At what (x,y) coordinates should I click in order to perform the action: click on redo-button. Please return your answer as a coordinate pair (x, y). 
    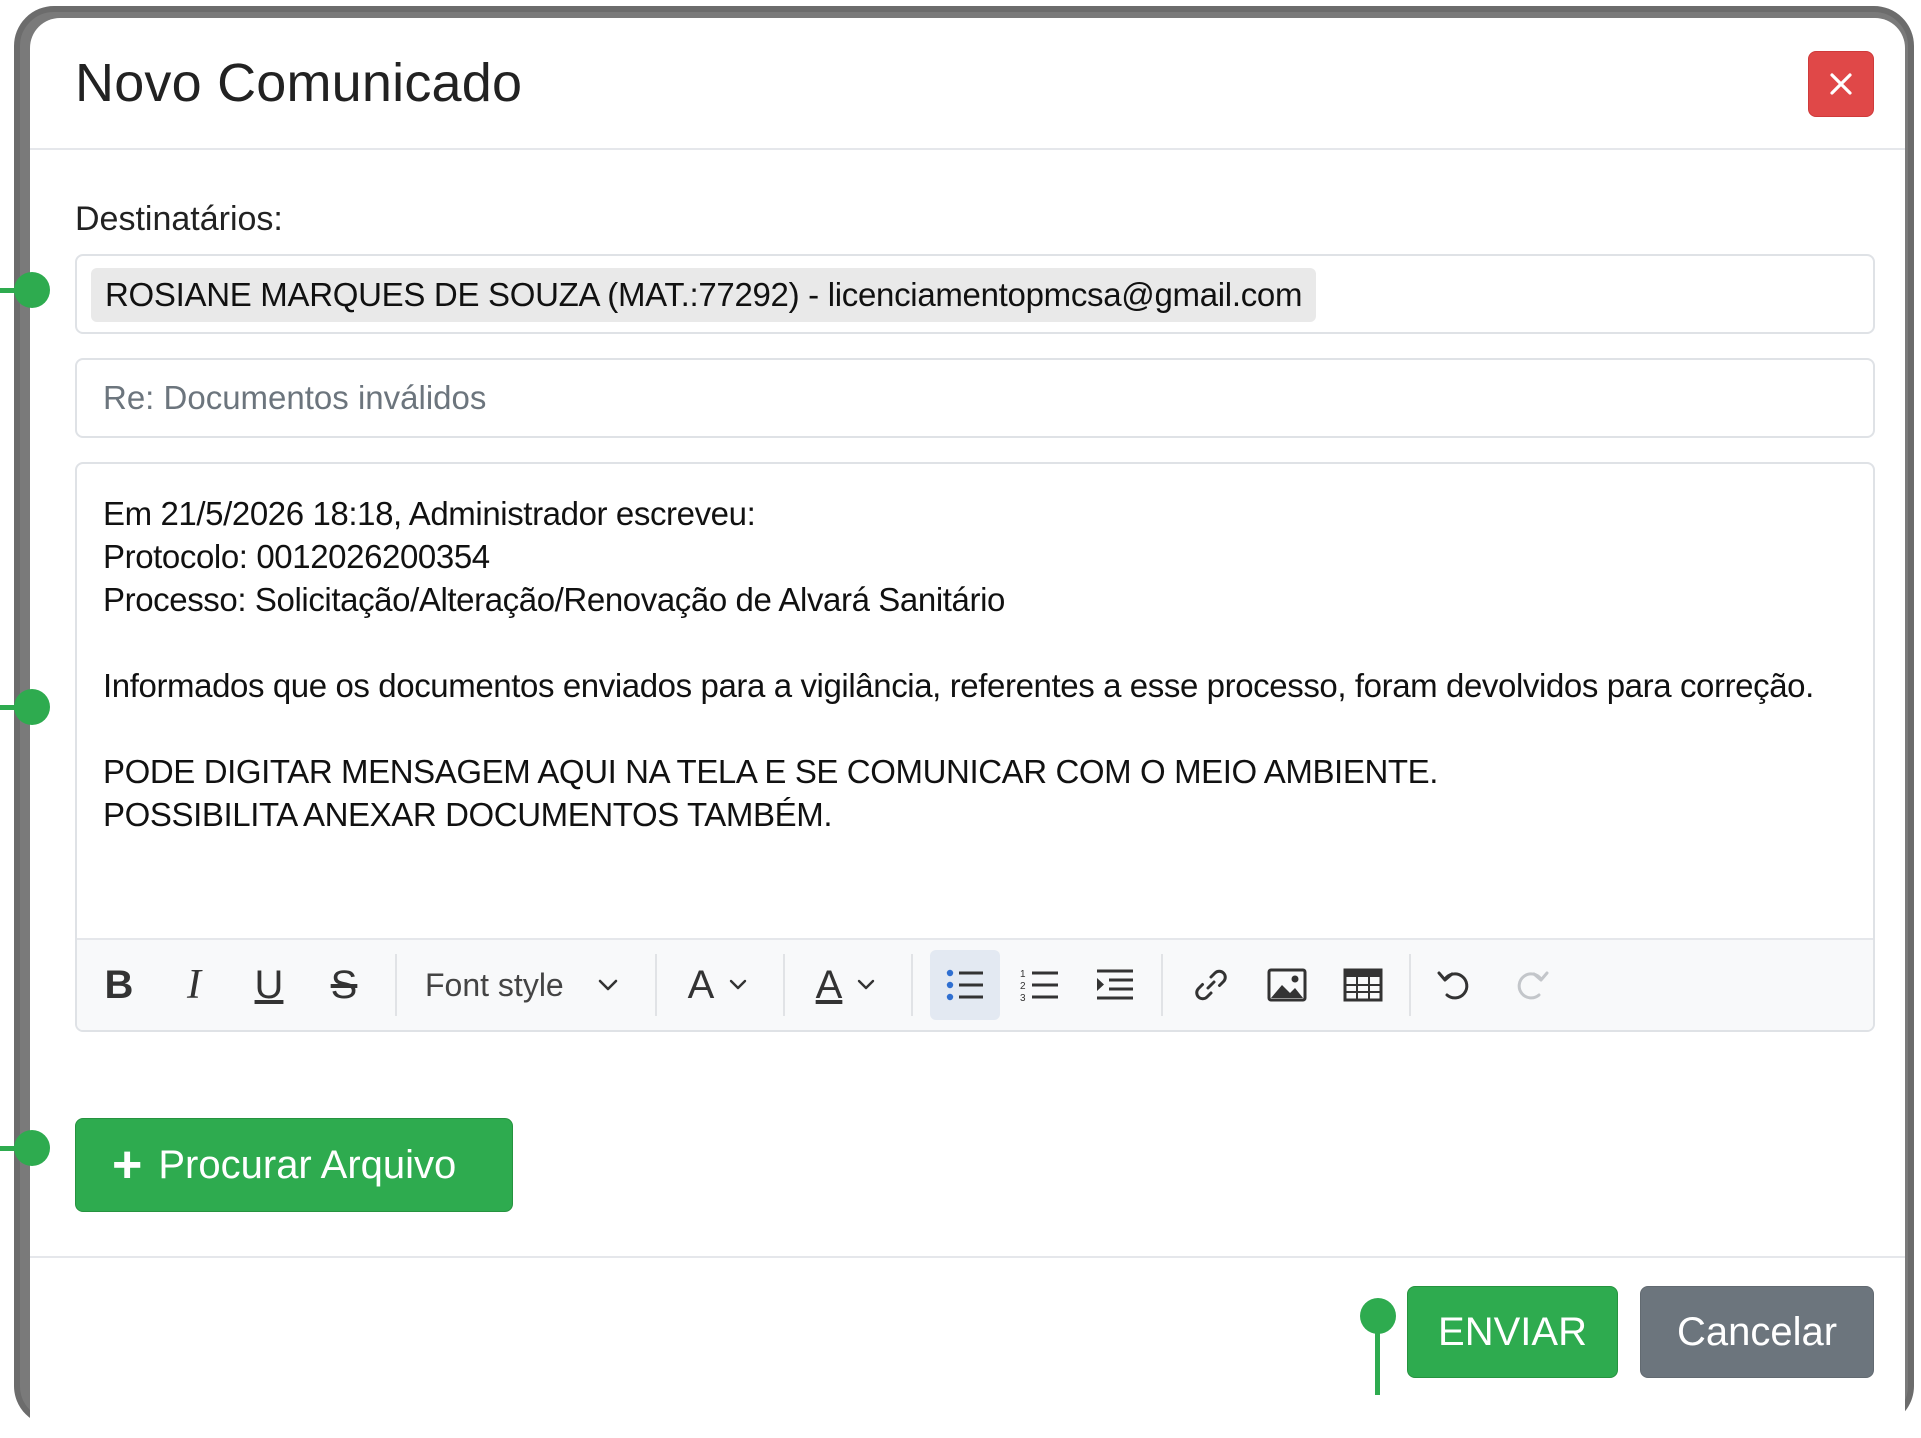
    Looking at the image, I should click on (1531, 985).